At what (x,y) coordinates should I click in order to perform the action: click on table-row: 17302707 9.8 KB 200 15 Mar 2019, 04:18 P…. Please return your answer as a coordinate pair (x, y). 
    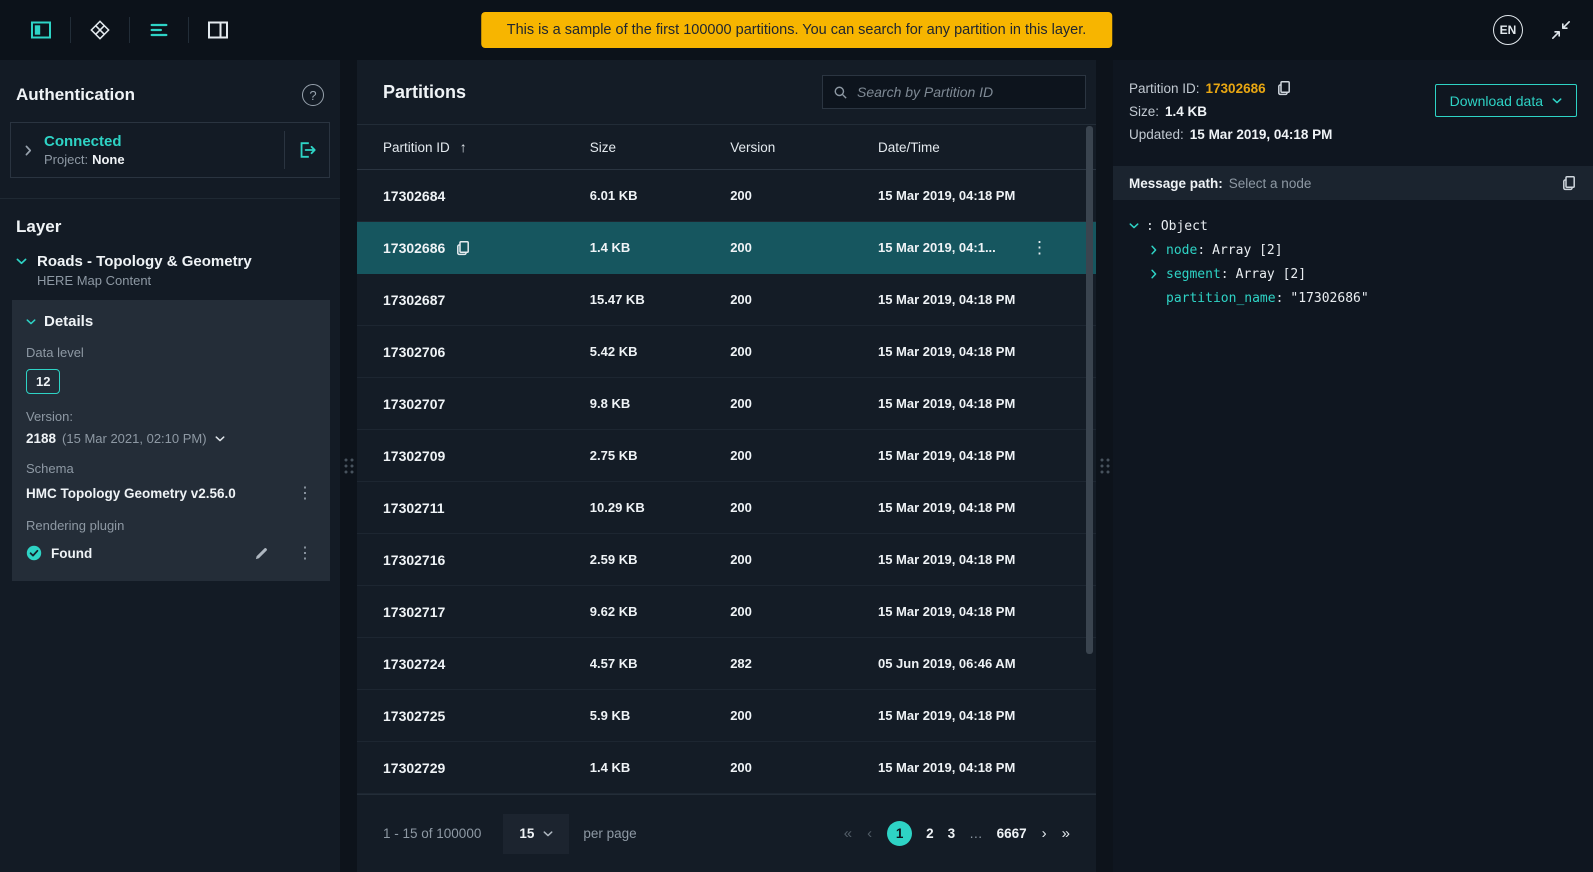
    Looking at the image, I should click on (726, 404).